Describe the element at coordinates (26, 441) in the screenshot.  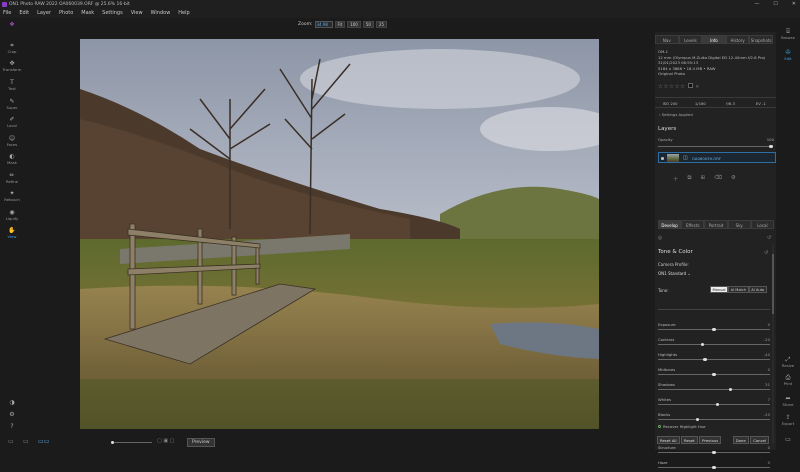
I see `filmstrip-icon: ▭` at that location.